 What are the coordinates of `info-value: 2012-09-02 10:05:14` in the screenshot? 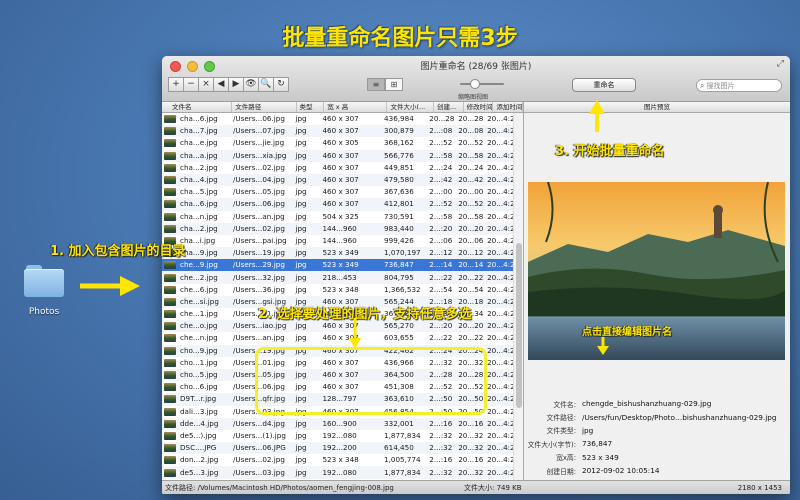 It's located at (621, 471).